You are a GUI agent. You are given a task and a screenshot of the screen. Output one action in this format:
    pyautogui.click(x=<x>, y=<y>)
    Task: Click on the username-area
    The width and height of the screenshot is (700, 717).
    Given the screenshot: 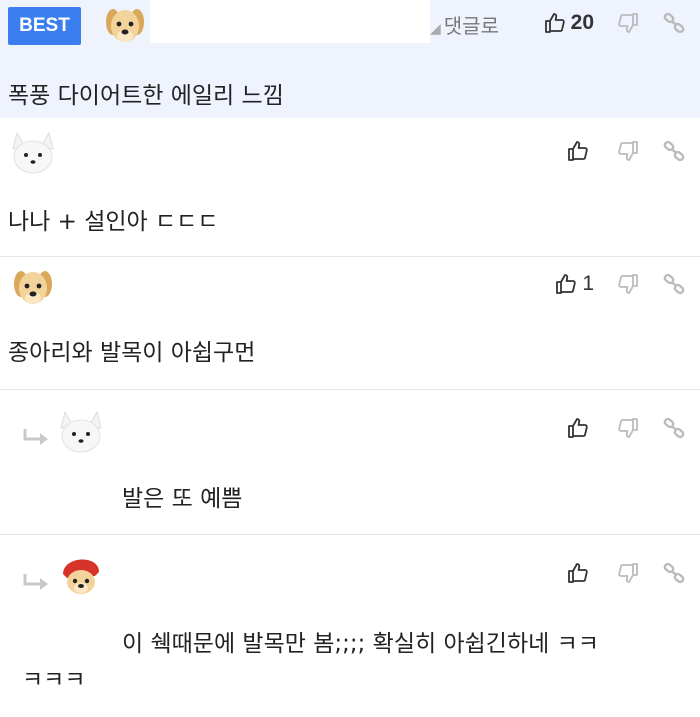 What is the action you would take?
    pyautogui.click(x=290, y=21)
    